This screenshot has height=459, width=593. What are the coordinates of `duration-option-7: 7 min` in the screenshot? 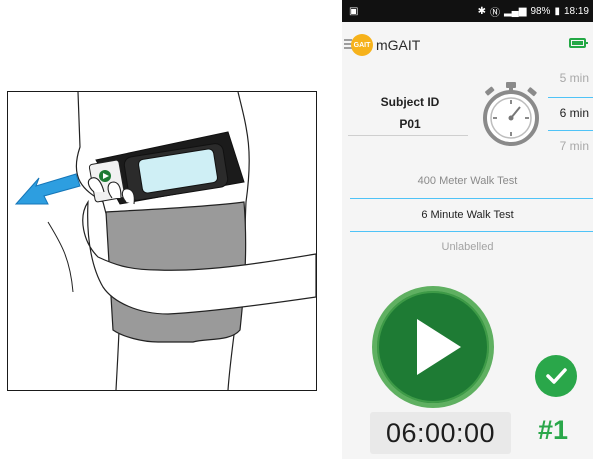 It's located at (569, 146).